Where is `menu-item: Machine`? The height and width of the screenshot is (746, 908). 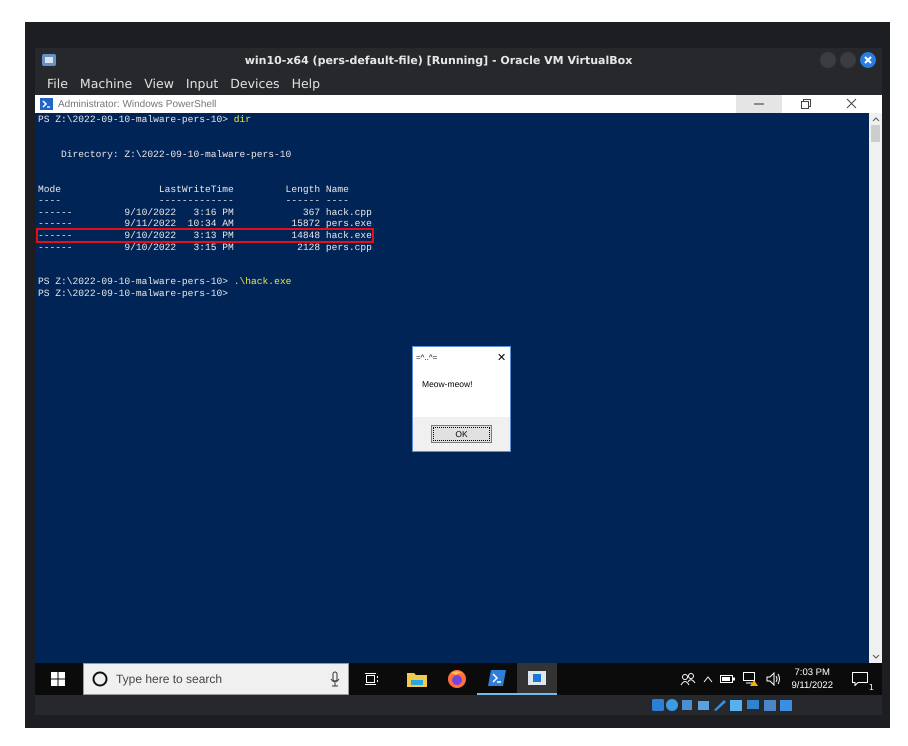 menu-item: Machine is located at coordinates (106, 83).